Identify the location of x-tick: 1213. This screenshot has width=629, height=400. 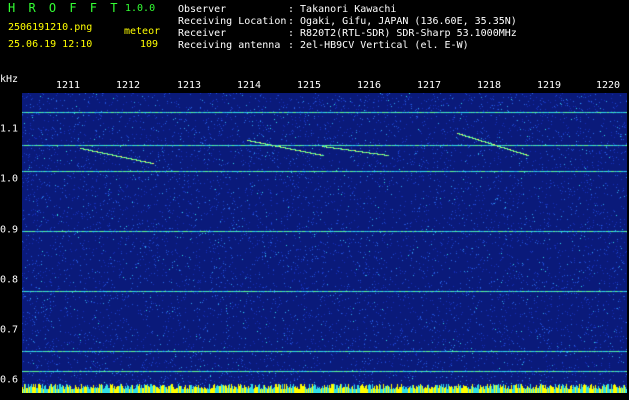
(189, 85).